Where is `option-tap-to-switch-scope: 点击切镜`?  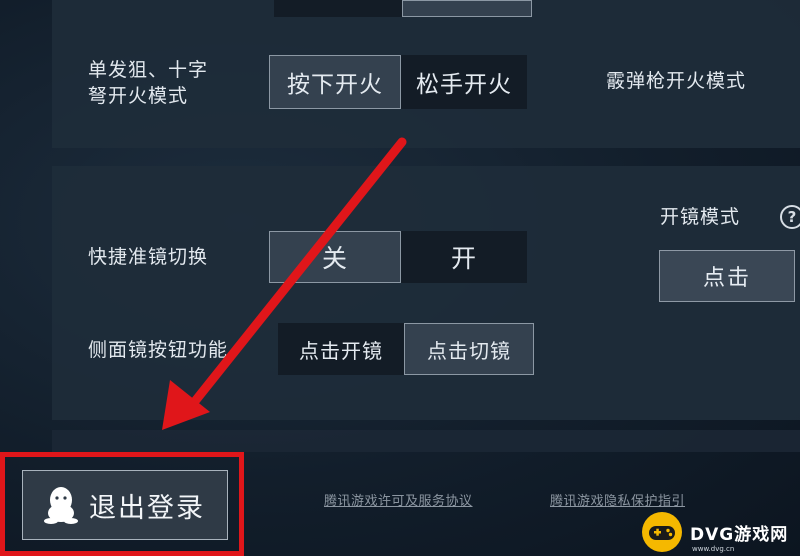 option-tap-to-switch-scope: 点击切镜 is located at coordinates (469, 349).